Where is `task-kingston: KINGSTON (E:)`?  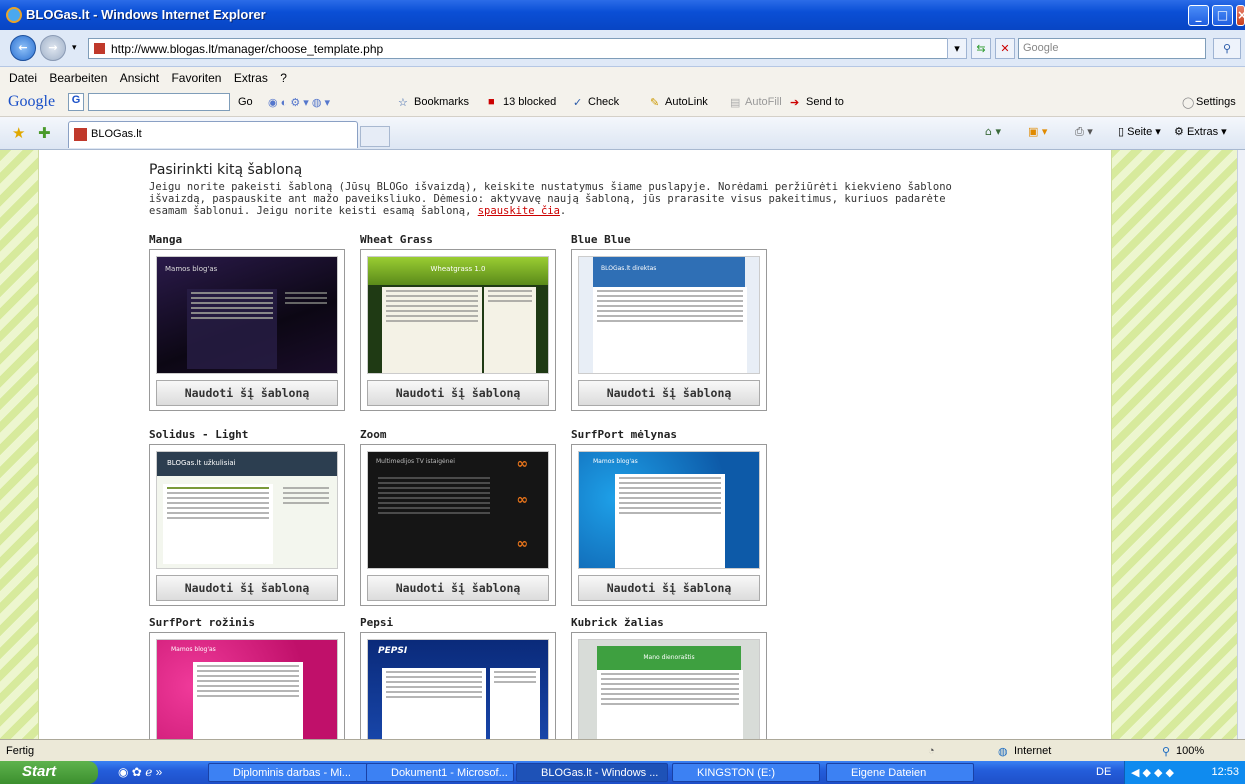
task-kingston: KINGSTON (E:) is located at coordinates (746, 772).